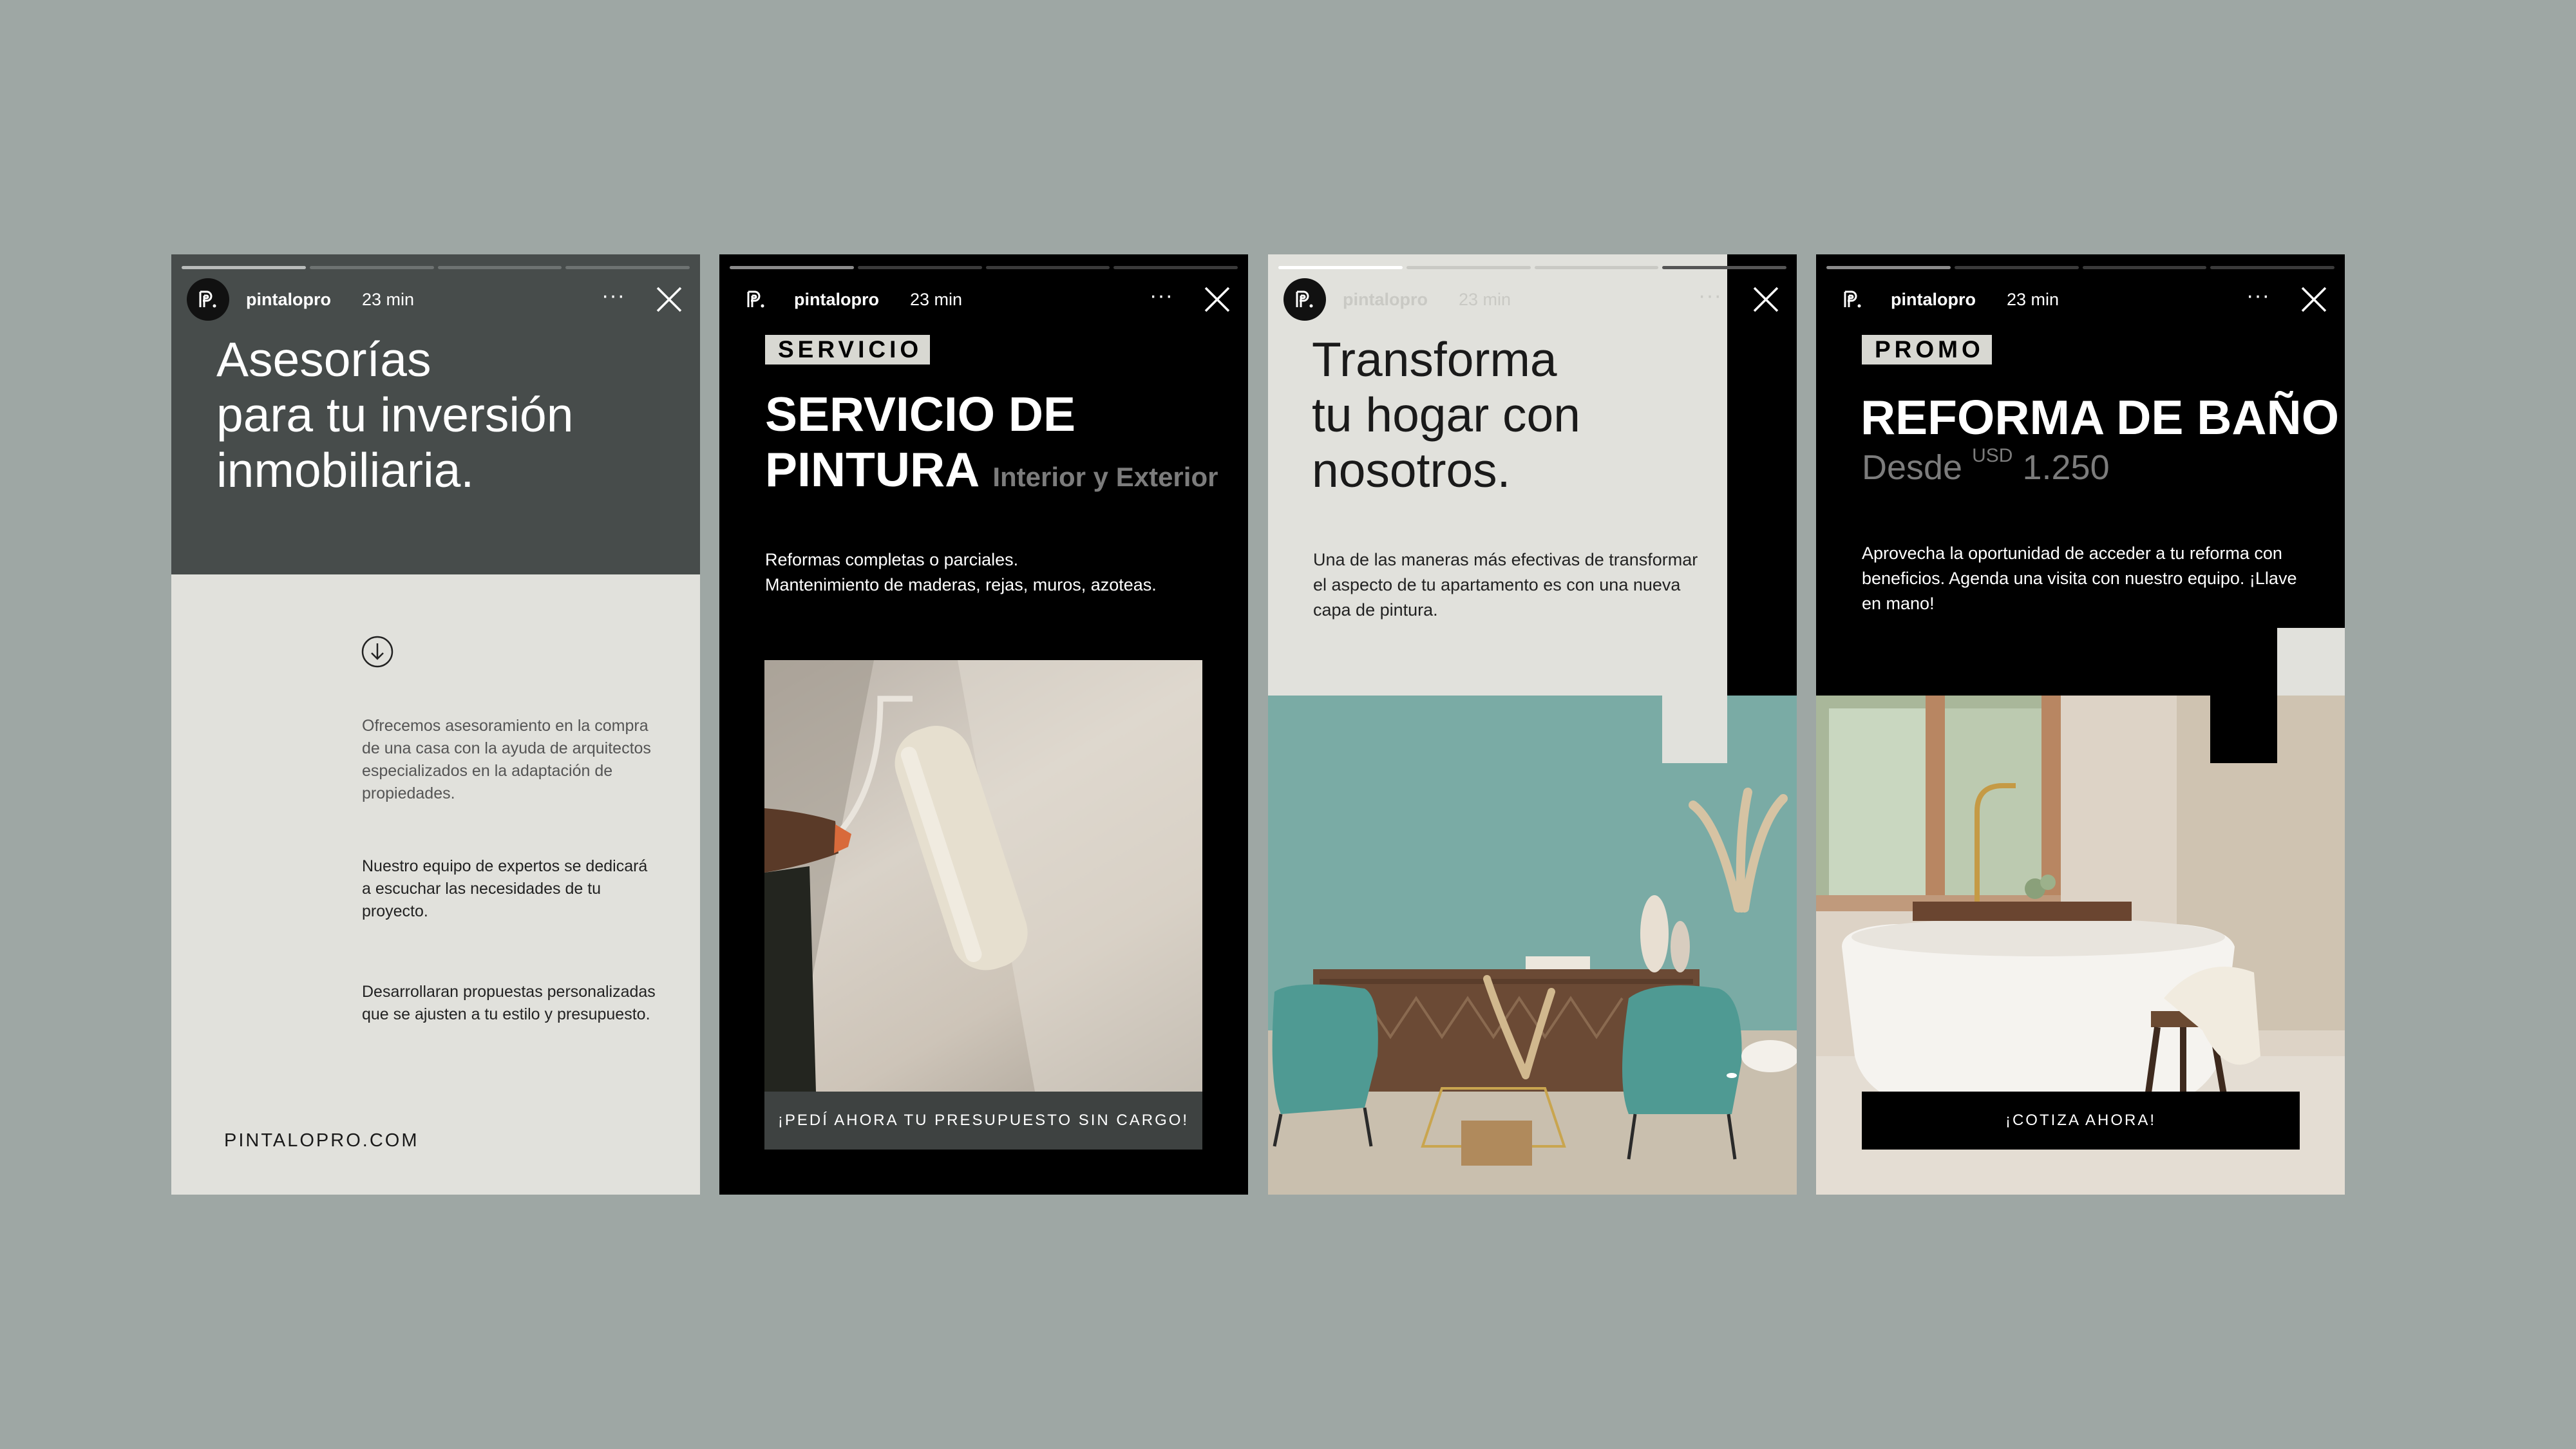 The width and height of the screenshot is (2576, 1449). What do you see at coordinates (321, 1140) in the screenshot?
I see `website-link: PINTALOPRO.COM` at bounding box center [321, 1140].